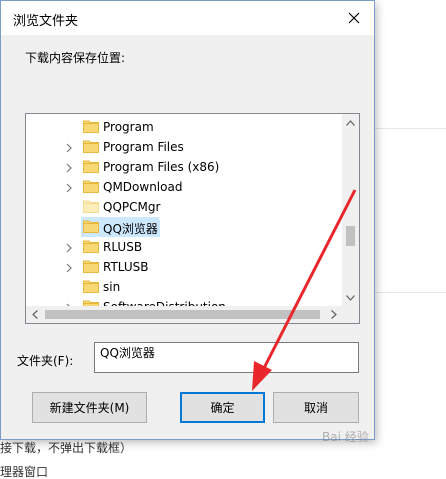 The image size is (446, 479). I want to click on chevron-up-icon, so click(350, 122).